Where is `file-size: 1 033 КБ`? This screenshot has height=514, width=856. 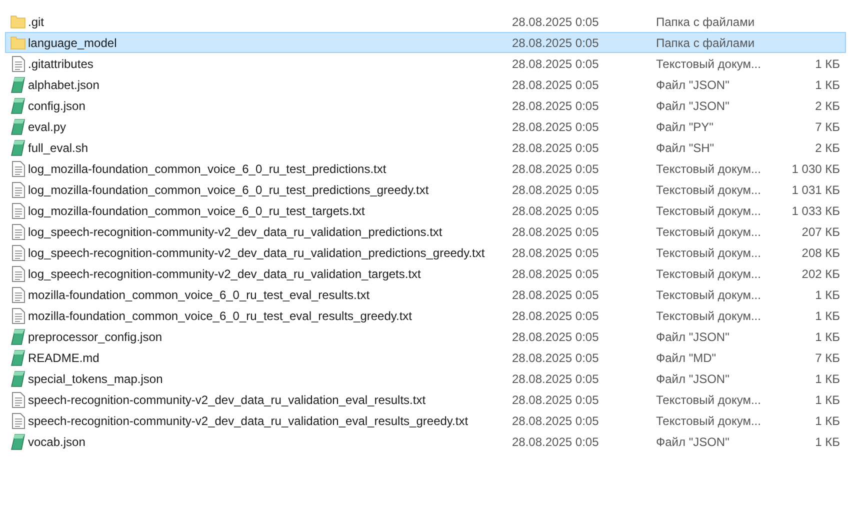 file-size: 1 033 КБ is located at coordinates (816, 211).